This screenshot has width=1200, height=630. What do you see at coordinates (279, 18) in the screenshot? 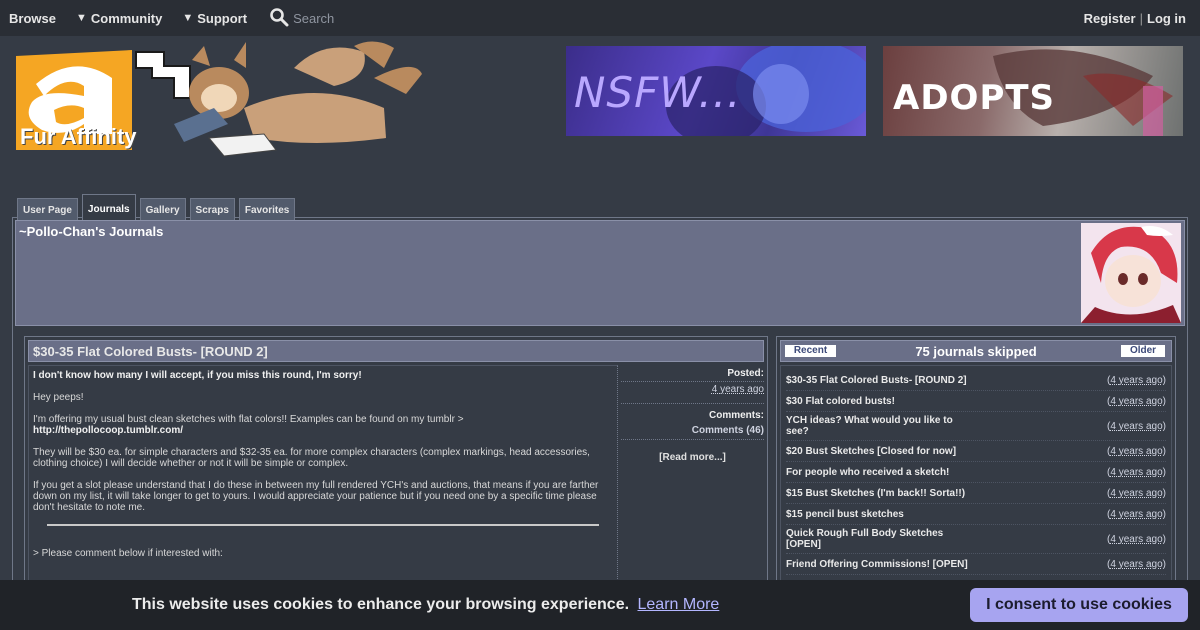
I see `search-icon` at bounding box center [279, 18].